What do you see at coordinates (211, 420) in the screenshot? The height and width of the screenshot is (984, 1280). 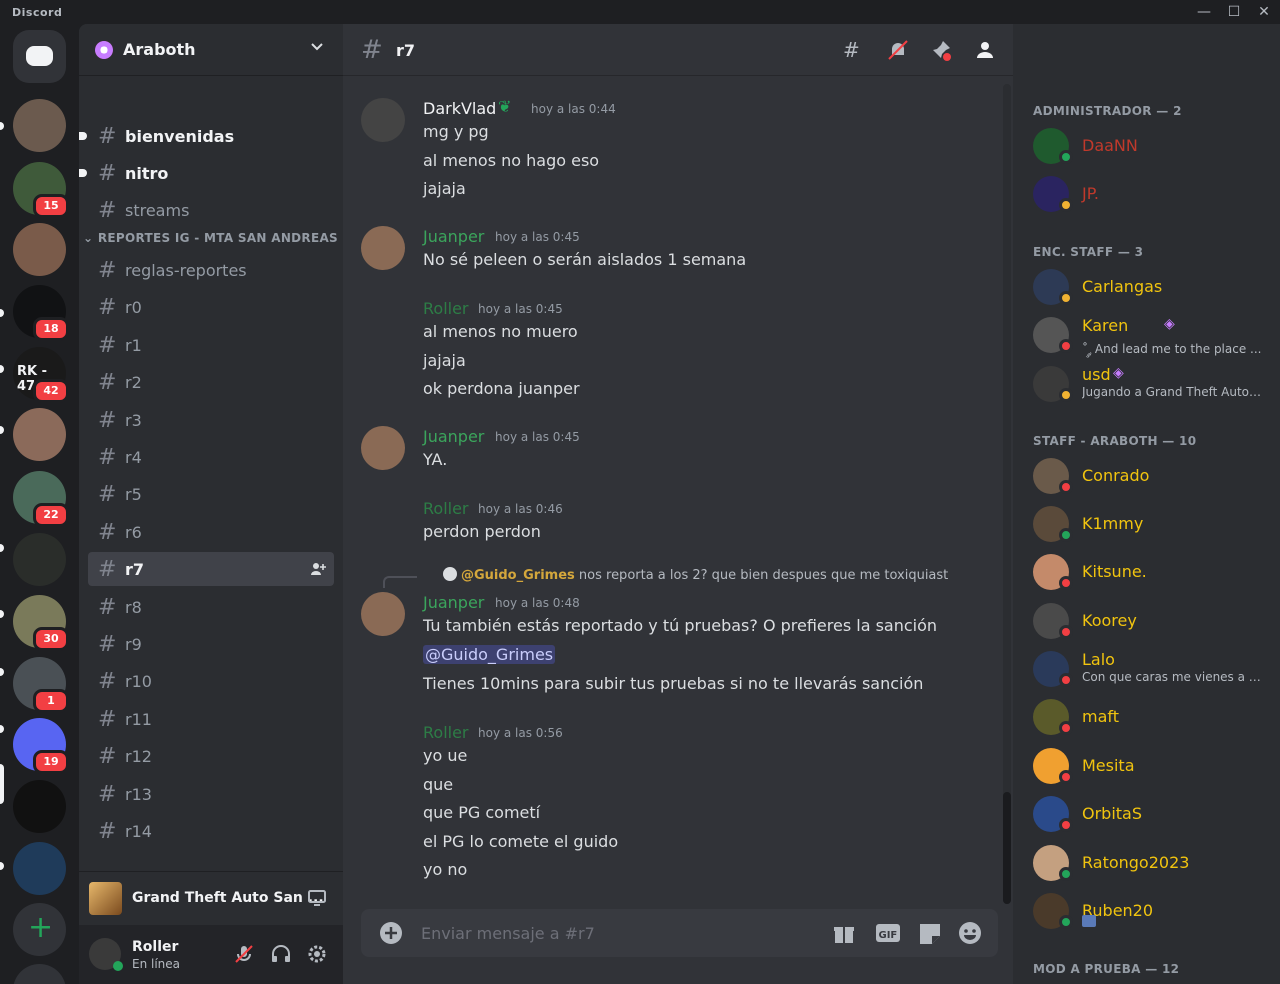 I see `channel-item: # r3` at bounding box center [211, 420].